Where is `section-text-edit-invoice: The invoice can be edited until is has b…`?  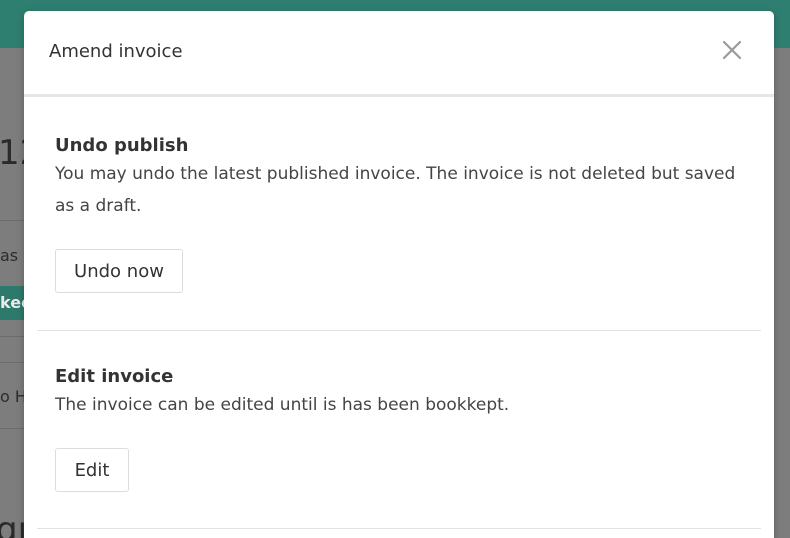 section-text-edit-invoice: The invoice can be edited until is has b… is located at coordinates (282, 405).